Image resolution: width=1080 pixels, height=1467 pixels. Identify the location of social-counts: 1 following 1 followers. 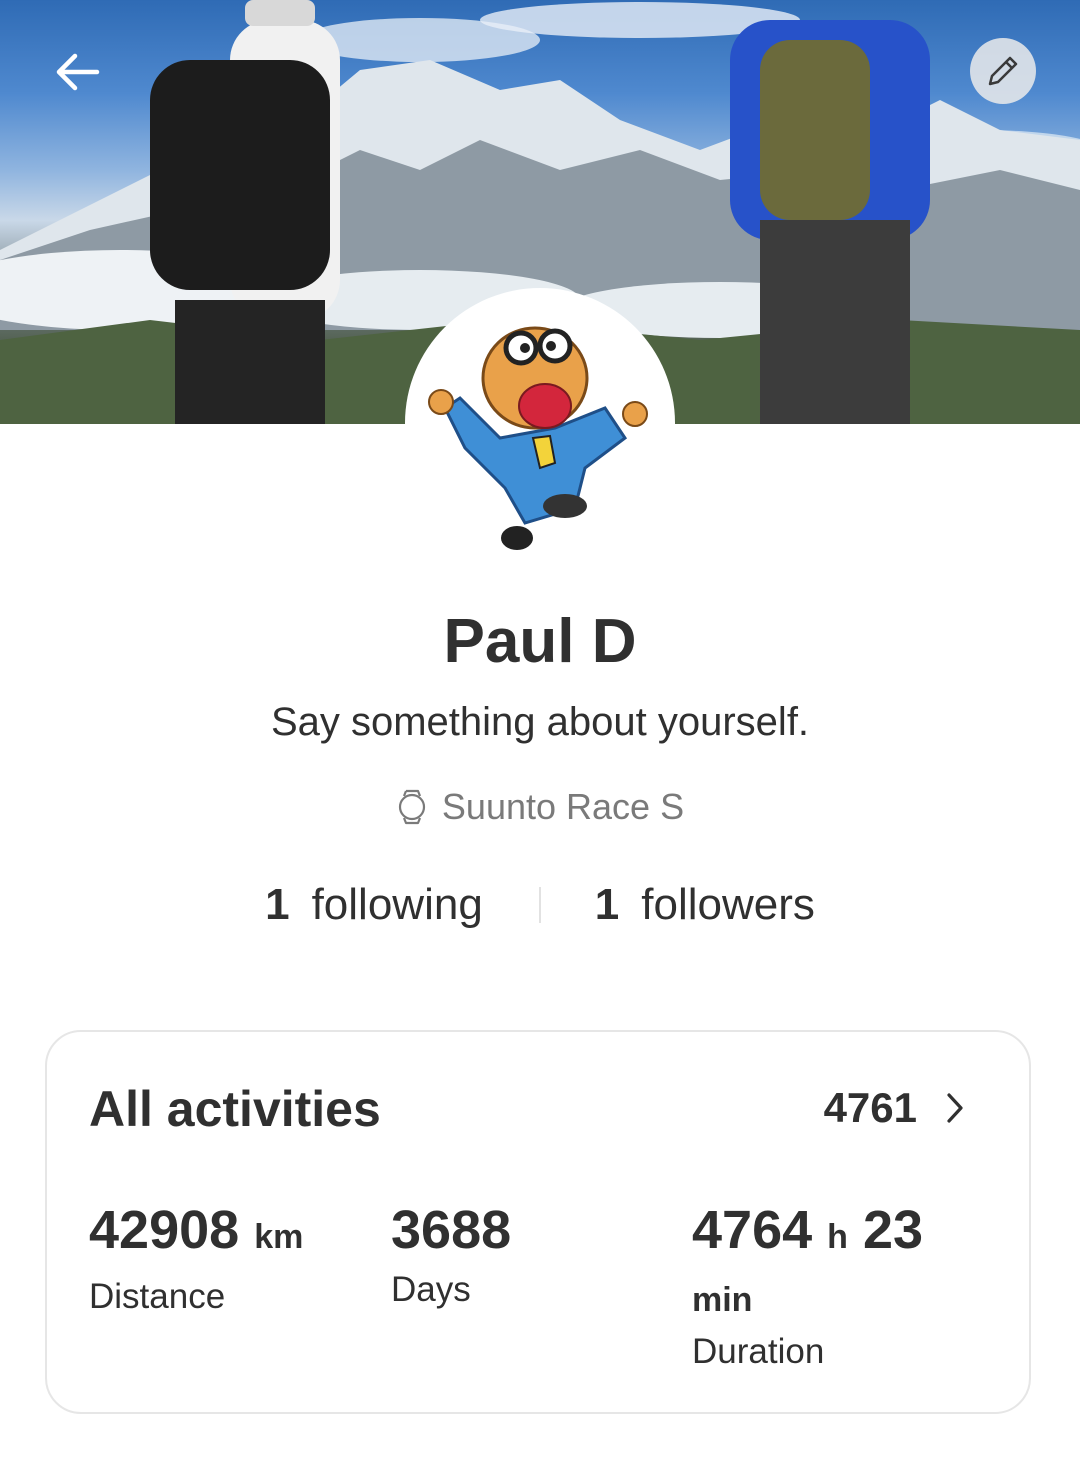
(540, 905).